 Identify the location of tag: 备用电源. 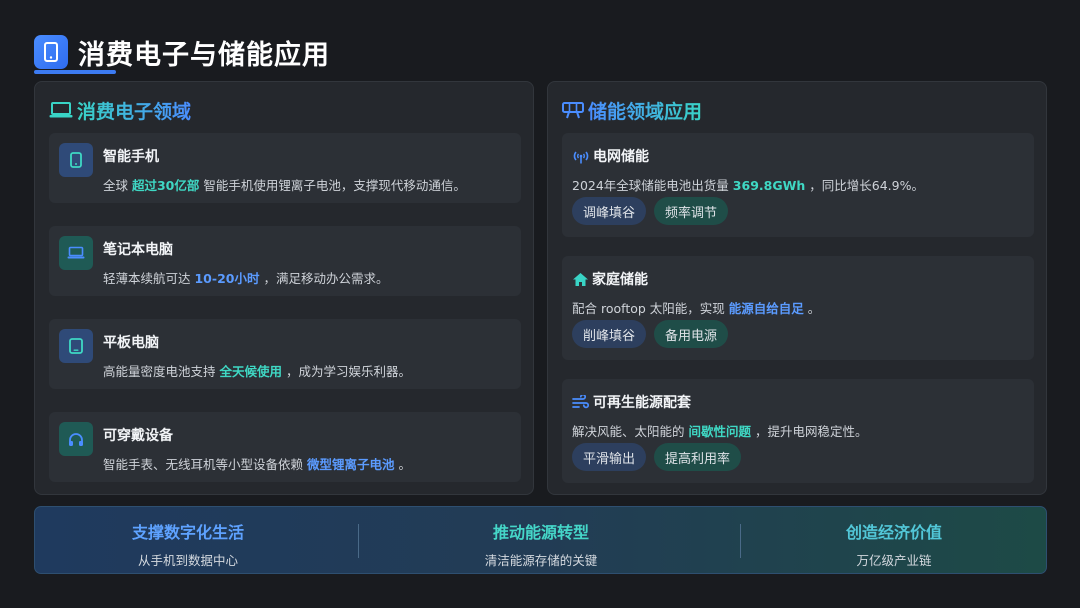
(691, 334).